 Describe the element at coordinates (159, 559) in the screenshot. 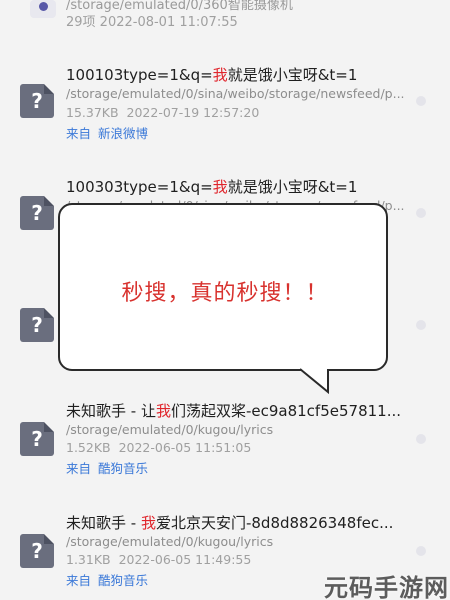

I see `file-meta: 1.31KB 2022-06-05 11:49:55` at that location.